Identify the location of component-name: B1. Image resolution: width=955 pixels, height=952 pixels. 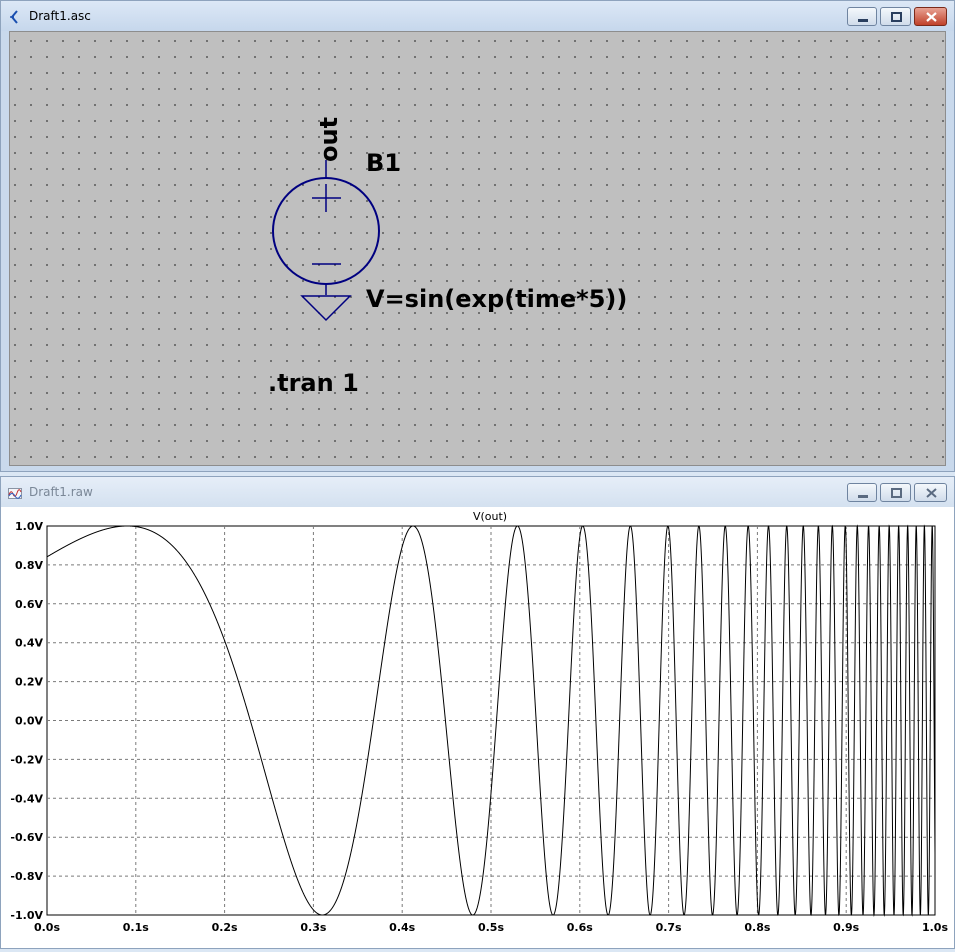
(383, 163).